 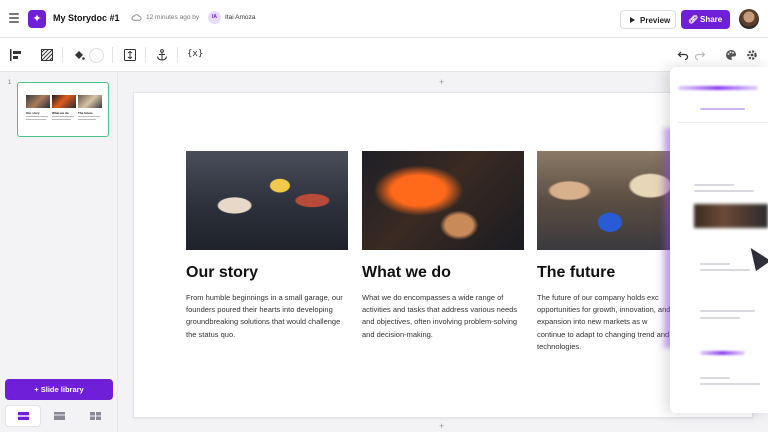 I want to click on wide-view-icon, so click(x=59, y=416).